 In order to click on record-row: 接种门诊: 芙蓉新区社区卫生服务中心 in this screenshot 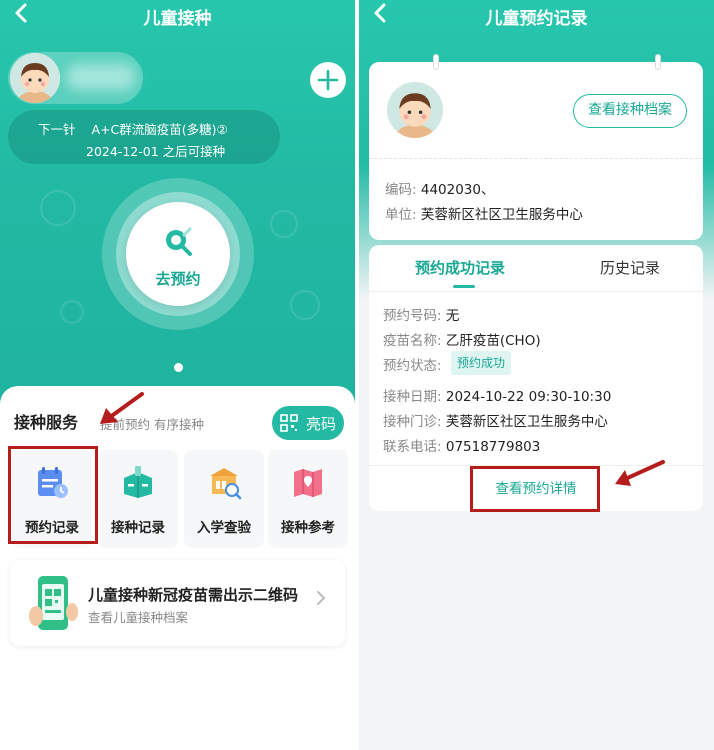, I will do `click(495, 420)`.